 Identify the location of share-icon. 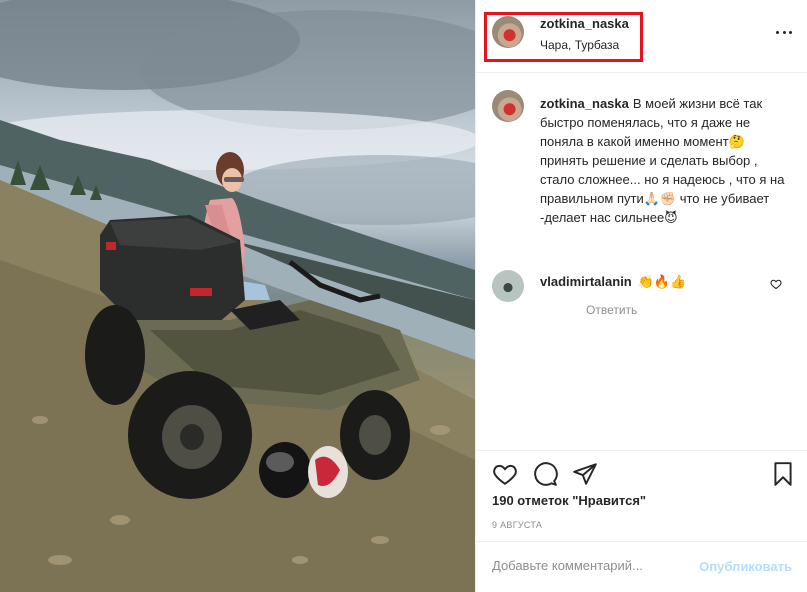
(585, 474).